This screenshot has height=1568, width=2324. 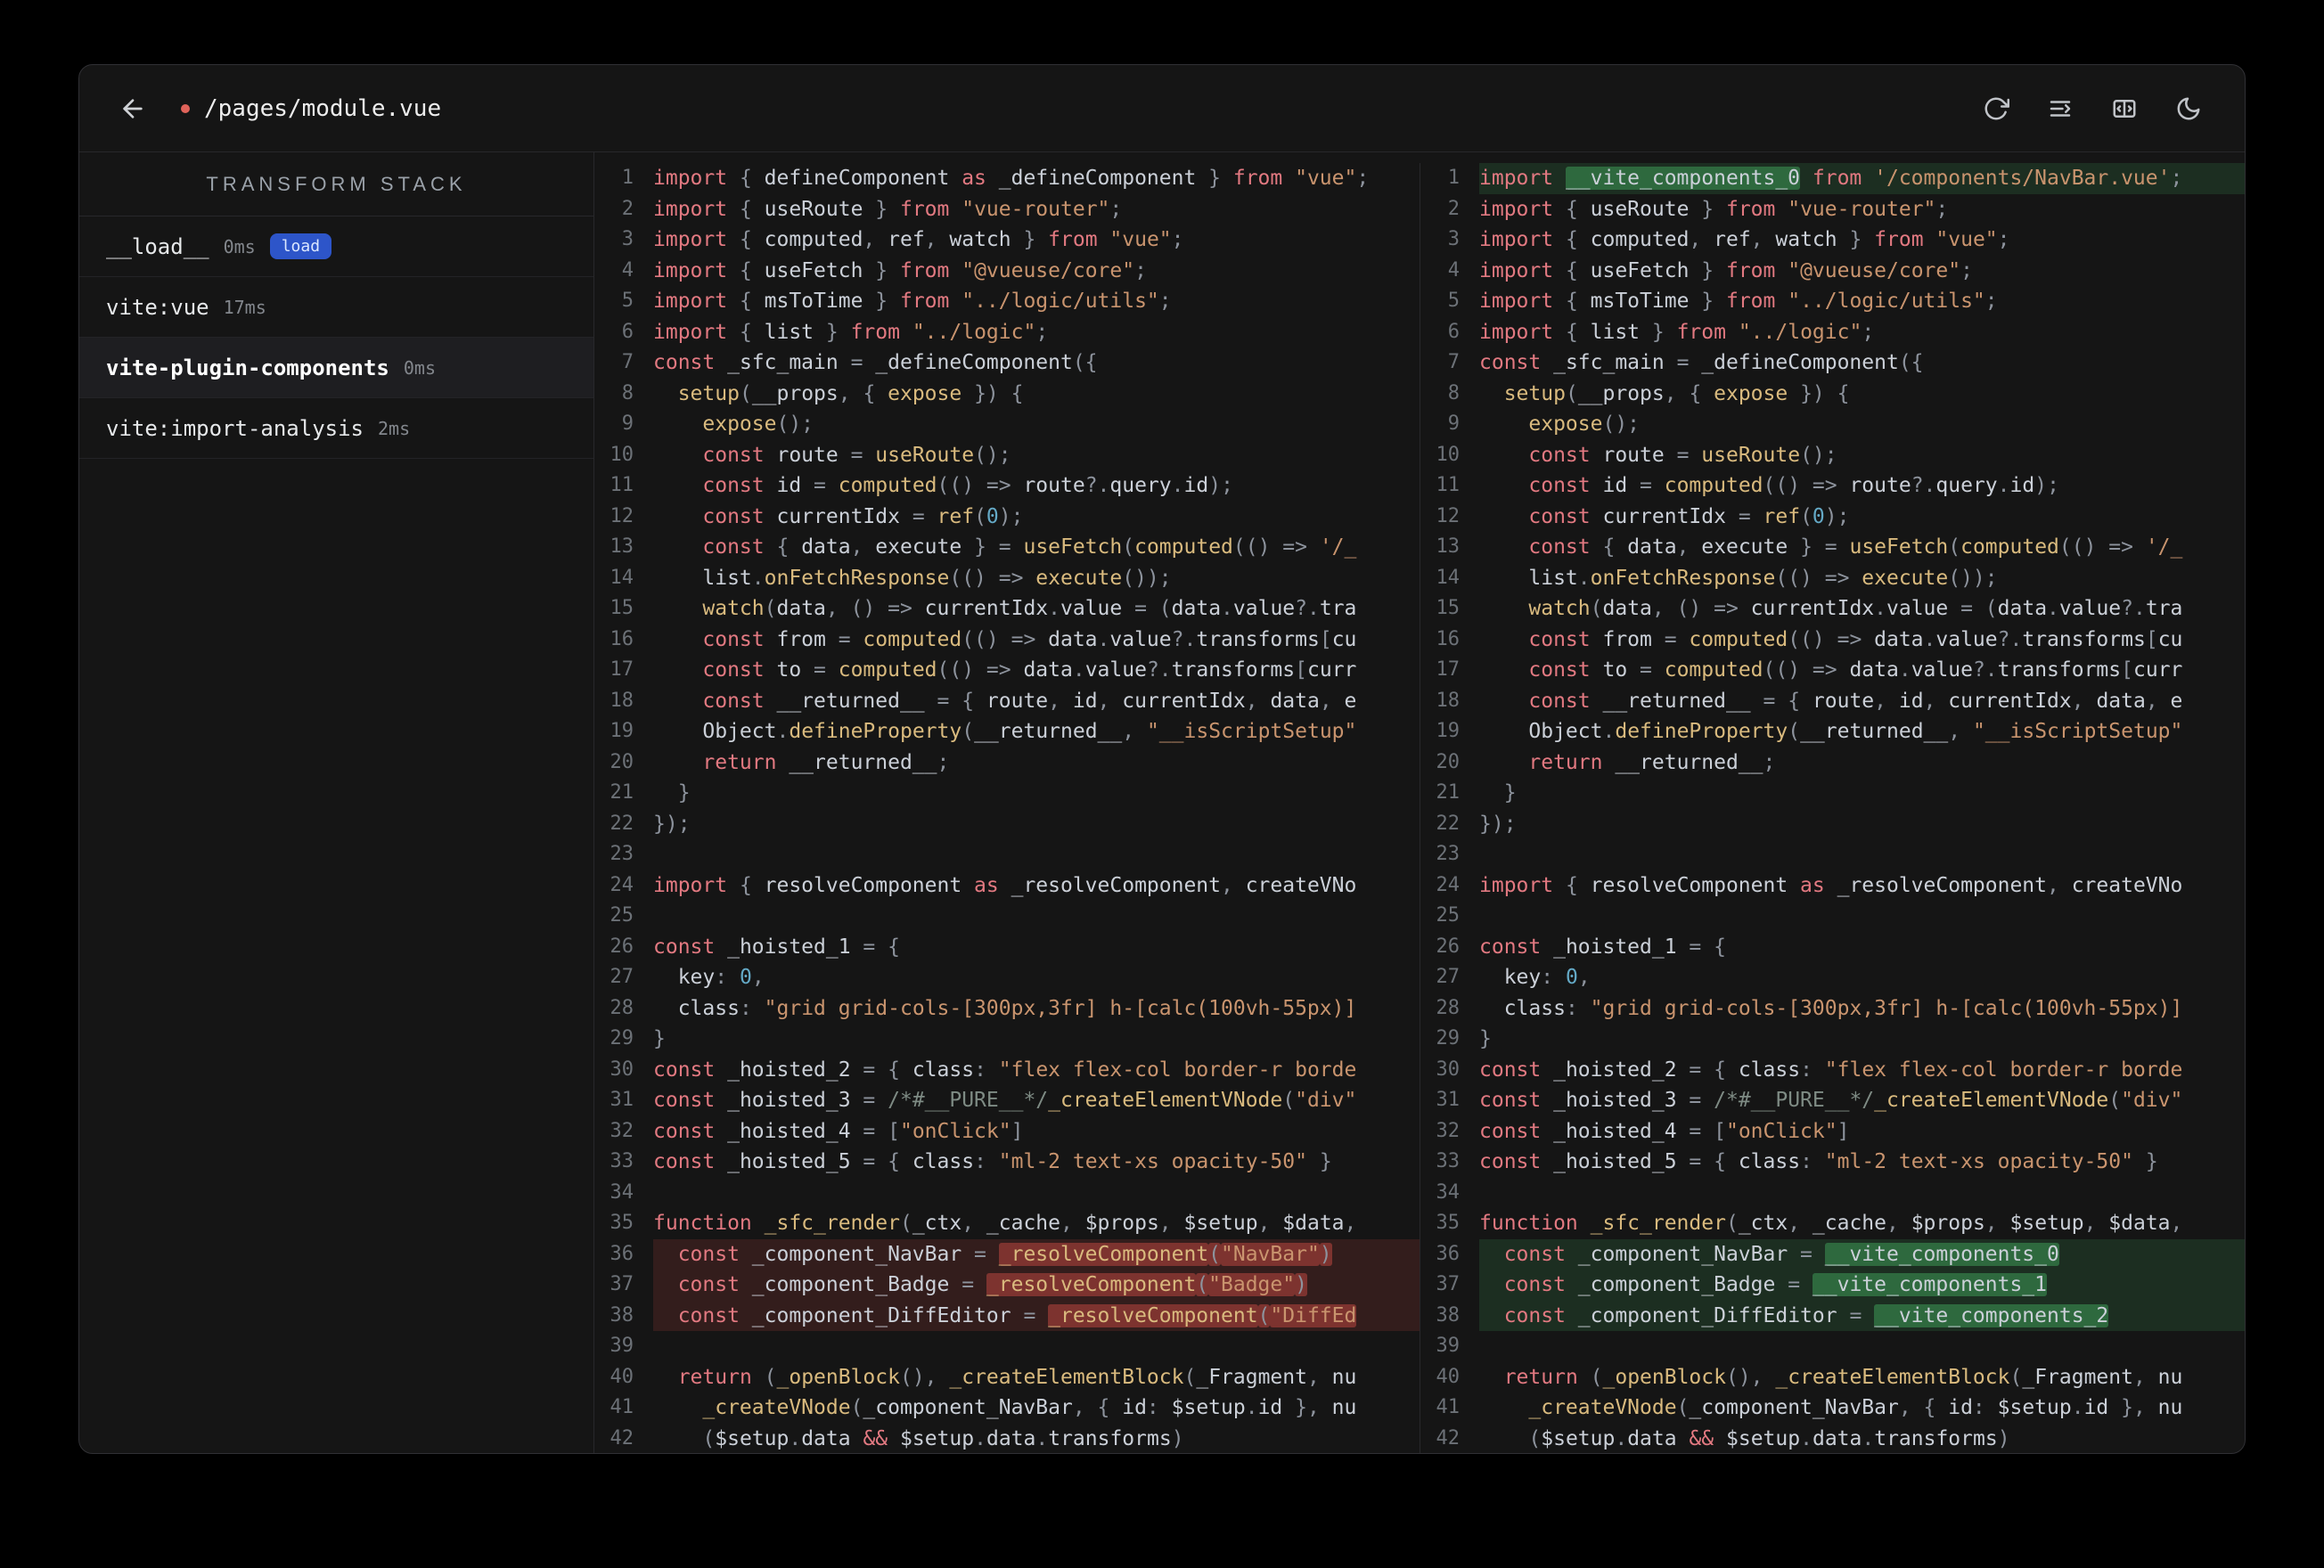 What do you see at coordinates (1448, 1130) in the screenshot?
I see `line-number: 32` at bounding box center [1448, 1130].